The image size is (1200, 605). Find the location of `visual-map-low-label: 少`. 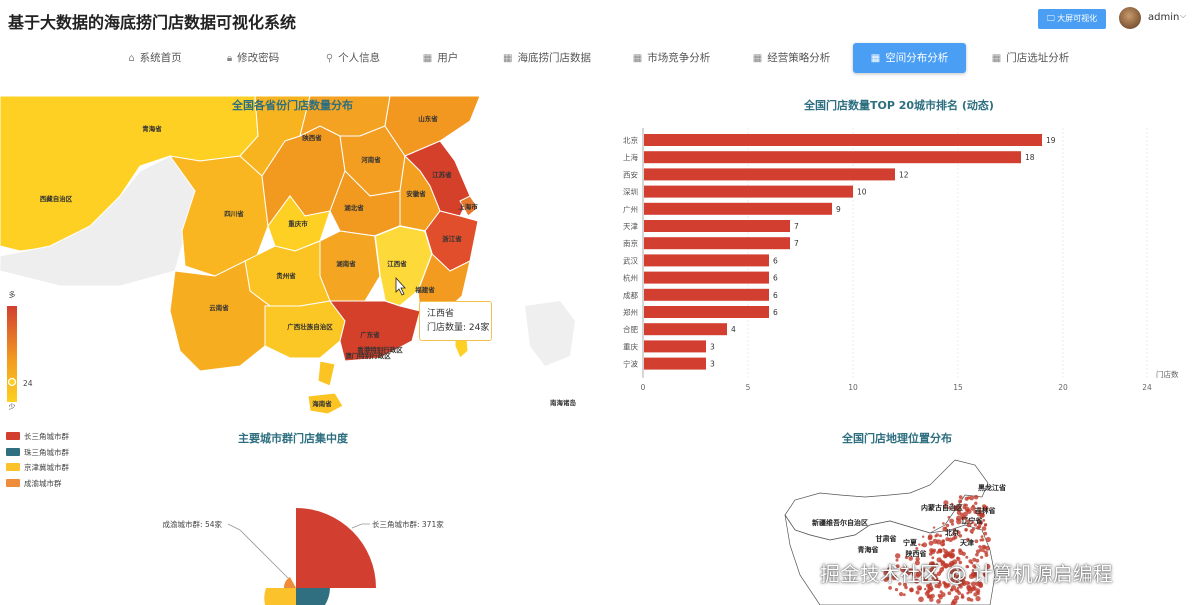

visual-map-low-label: 少 is located at coordinates (12, 407).